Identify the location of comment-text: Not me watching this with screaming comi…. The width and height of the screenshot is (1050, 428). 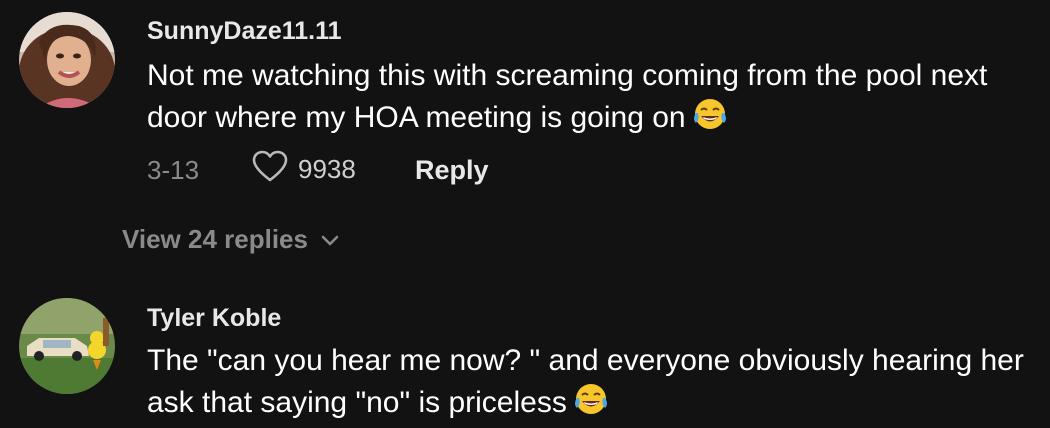
(567, 96).